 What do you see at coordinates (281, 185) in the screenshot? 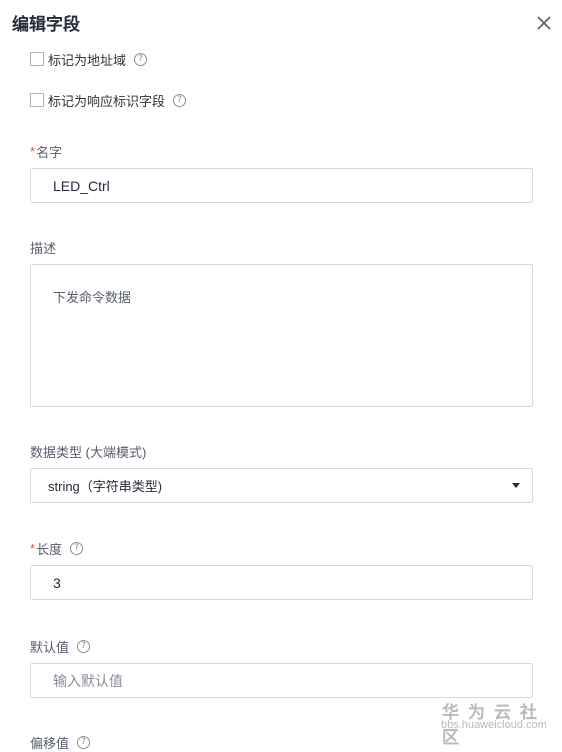
I see `name-input: LED_Ctrl` at bounding box center [281, 185].